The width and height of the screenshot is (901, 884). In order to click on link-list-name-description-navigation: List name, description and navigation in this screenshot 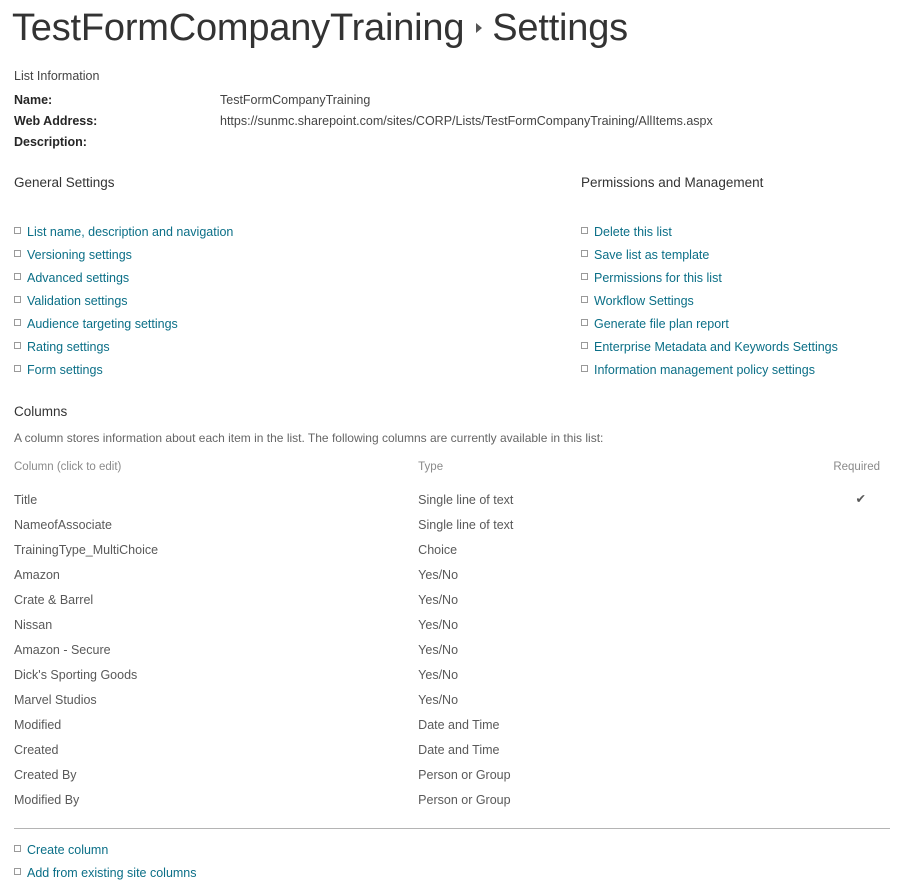, I will do `click(130, 232)`.